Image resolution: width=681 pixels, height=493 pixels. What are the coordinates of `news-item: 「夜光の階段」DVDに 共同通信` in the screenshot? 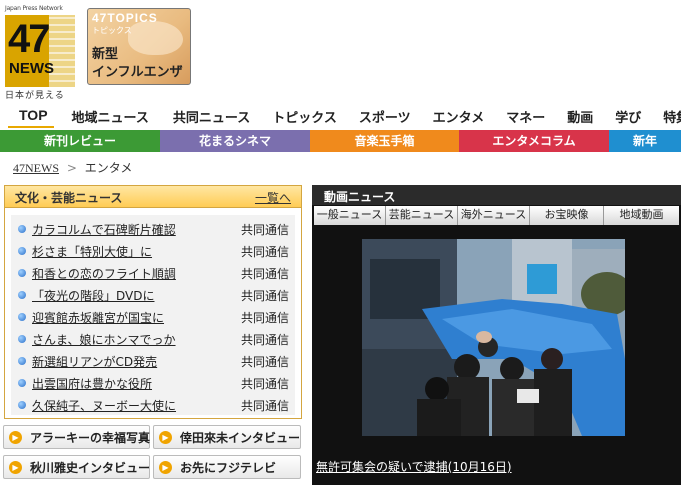 It's located at (153, 295).